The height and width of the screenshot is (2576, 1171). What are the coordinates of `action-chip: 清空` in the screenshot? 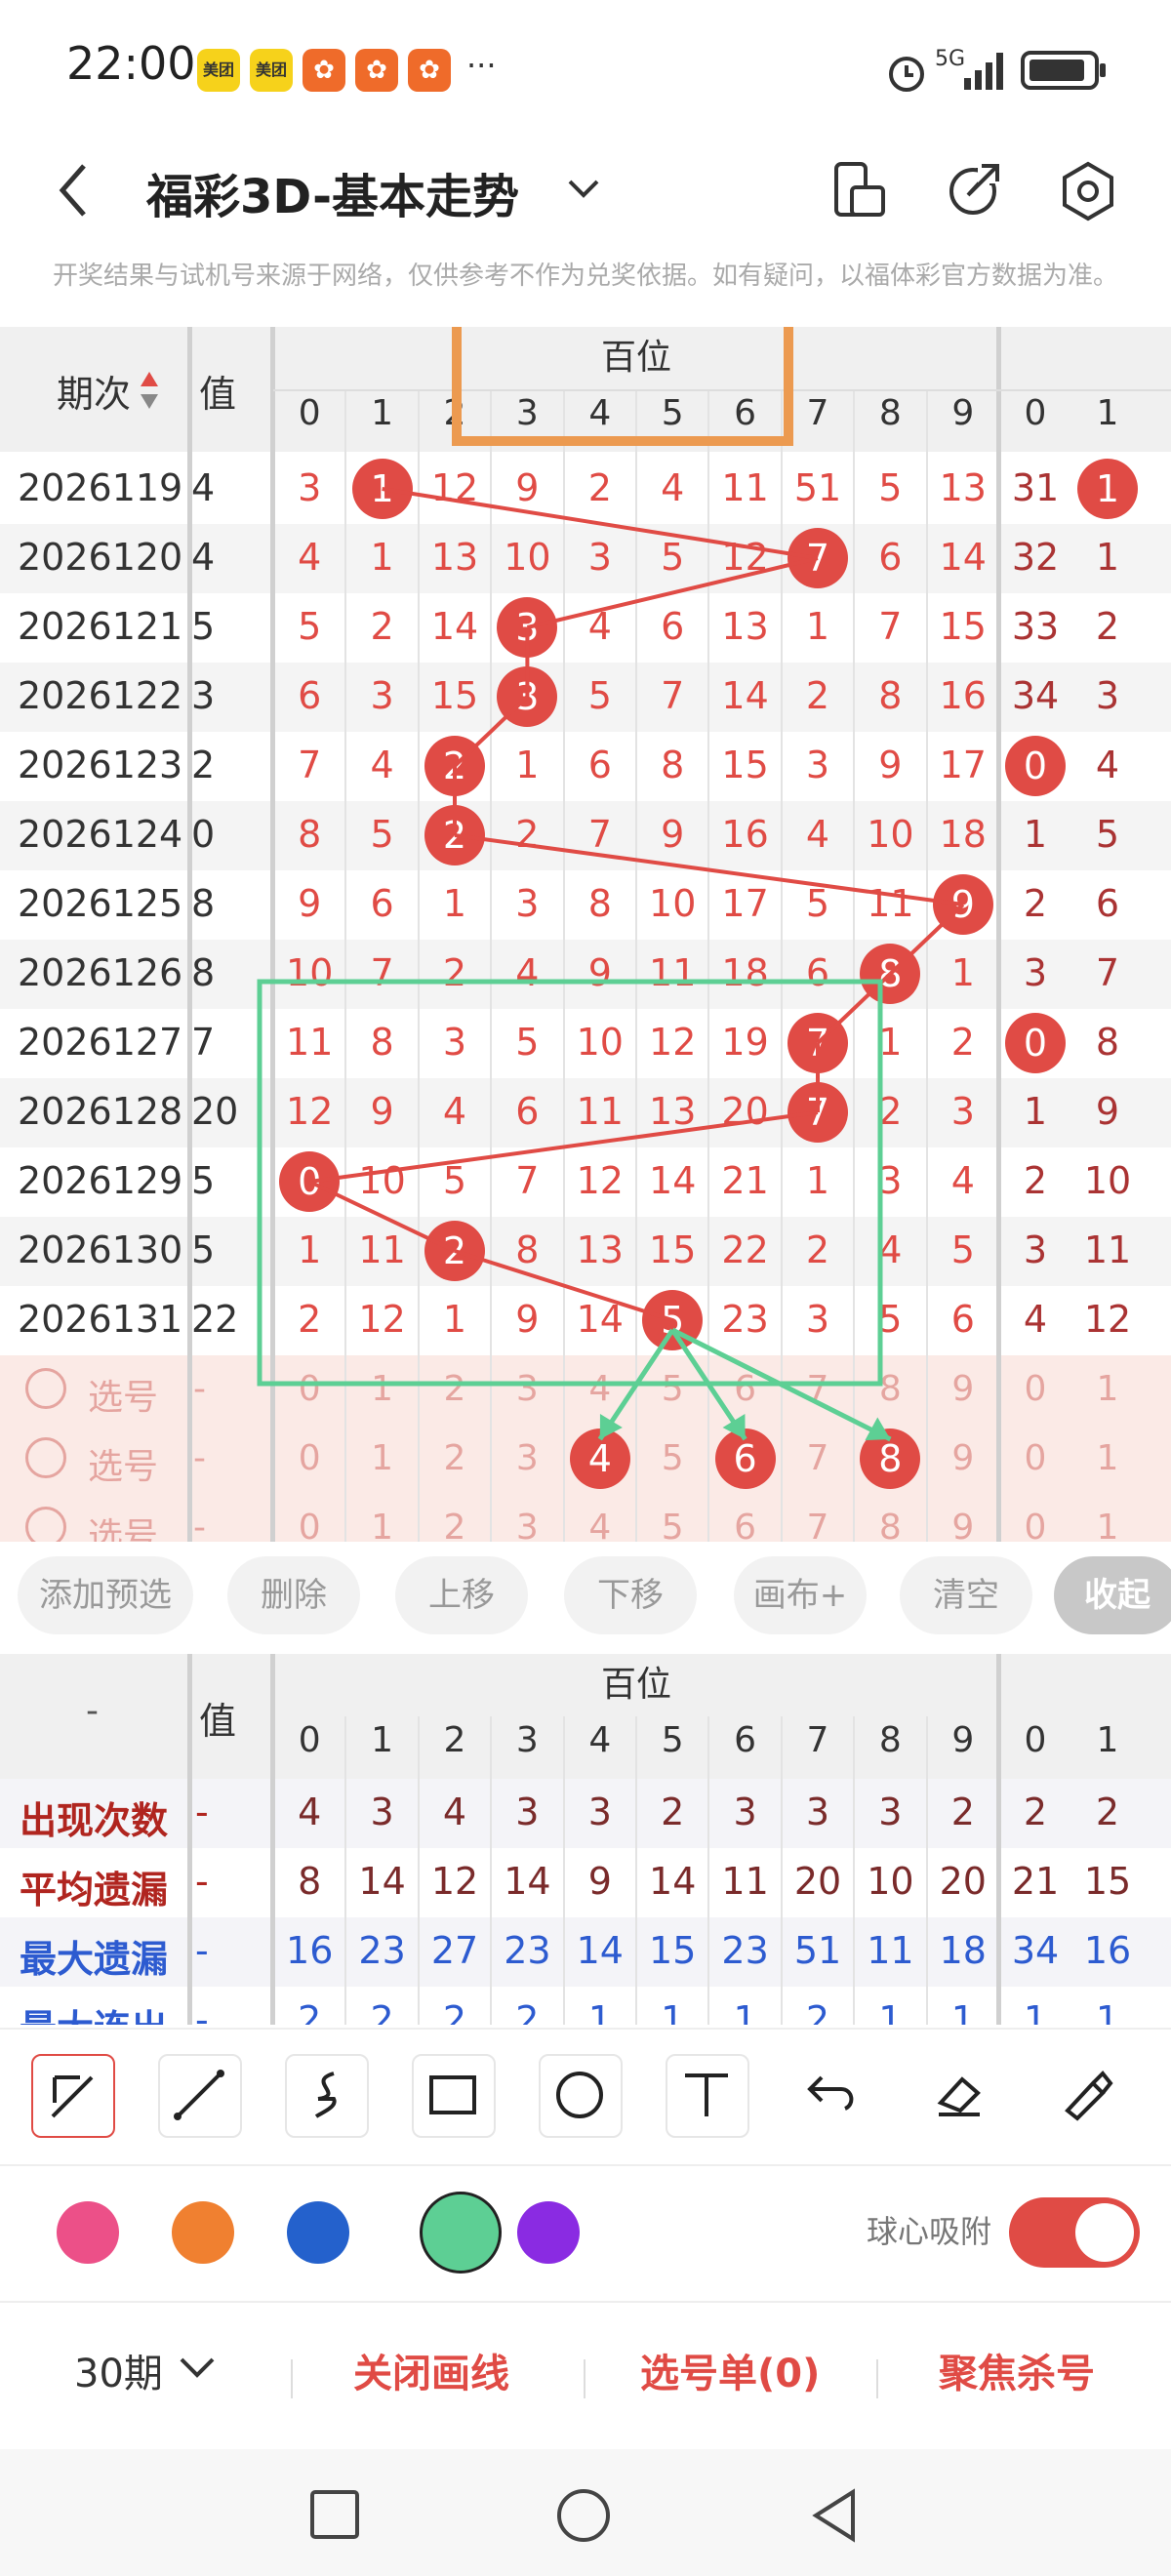 It's located at (966, 1595).